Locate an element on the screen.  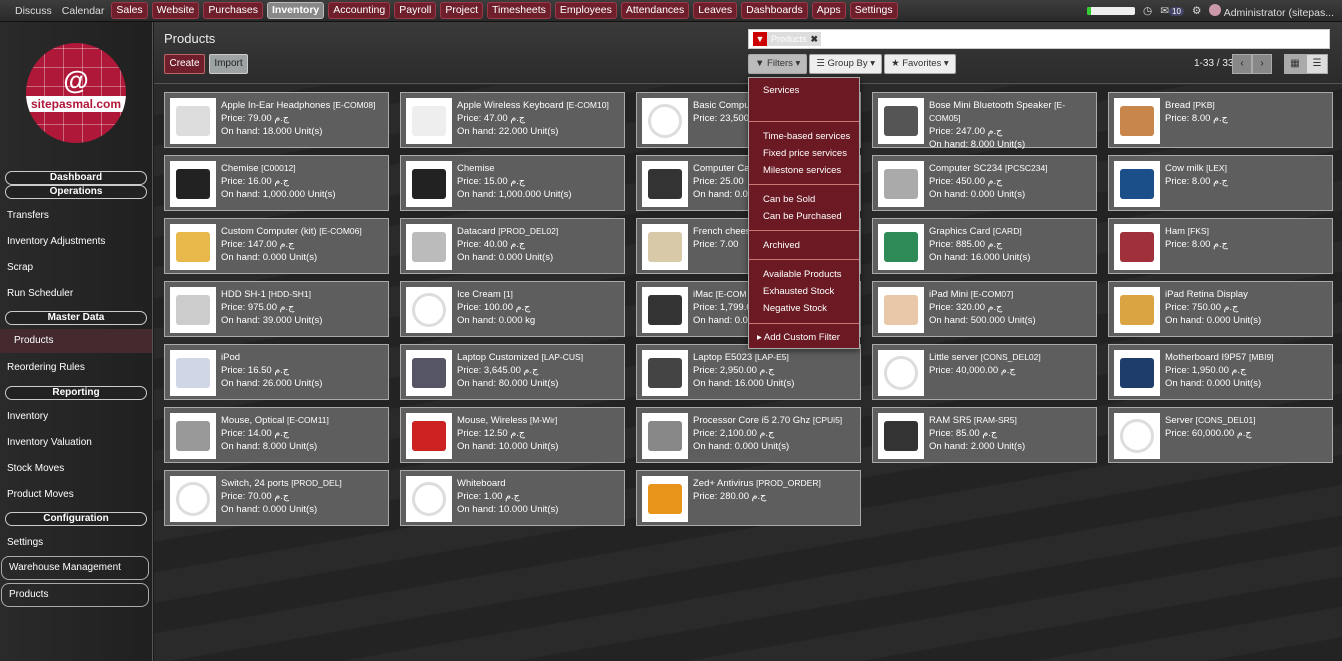
product-name: iPad Retina Display is located at coordinates (1246, 294).